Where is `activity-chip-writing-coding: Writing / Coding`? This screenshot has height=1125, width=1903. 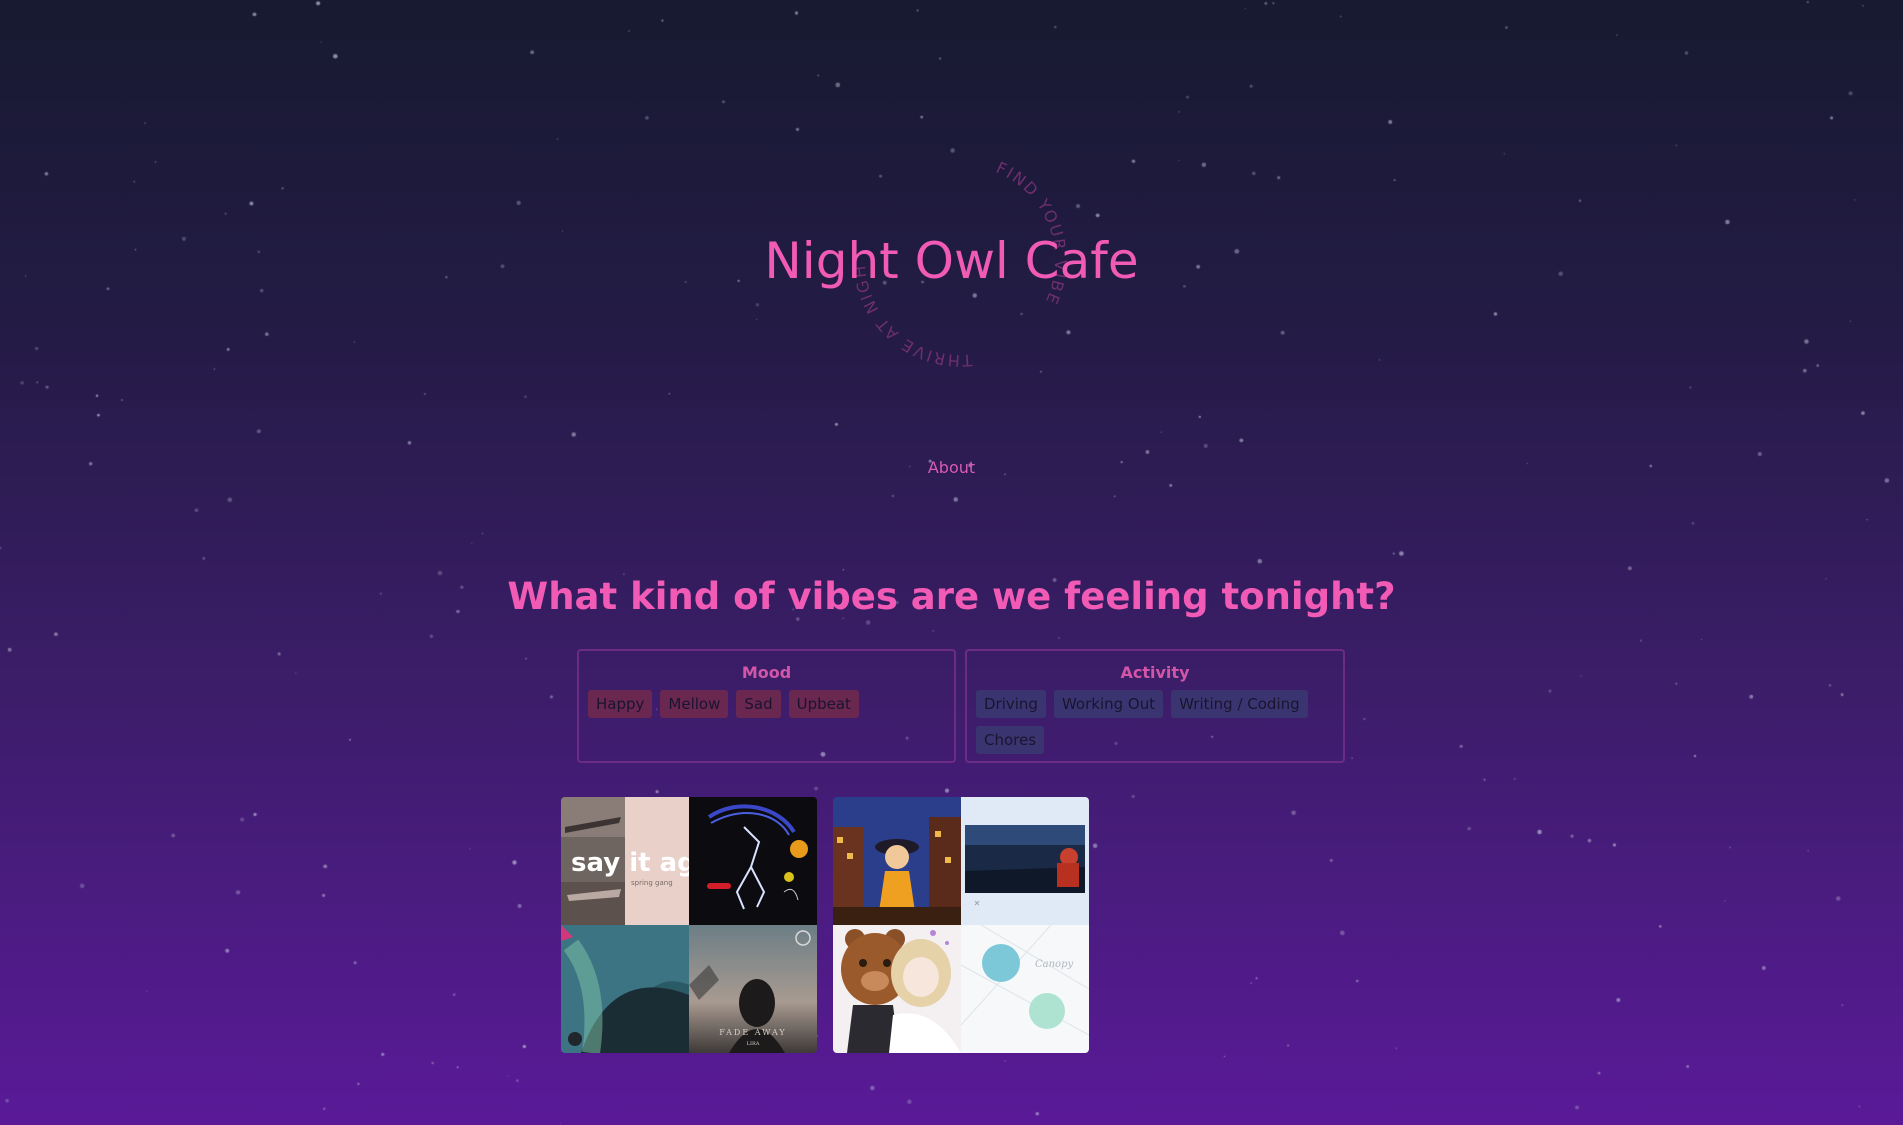 activity-chip-writing-coding: Writing / Coding is located at coordinates (1239, 704).